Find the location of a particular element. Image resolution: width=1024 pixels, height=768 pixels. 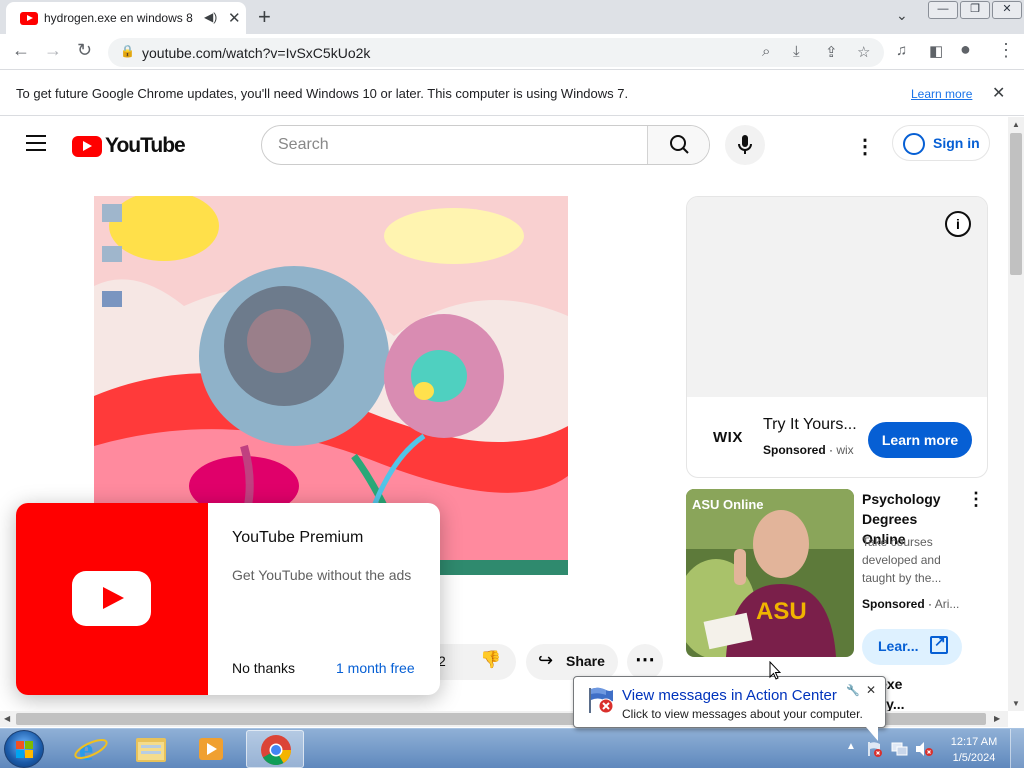

tab-title: hydrogen.exe en windows 8 is located at coordinates (118, 18).